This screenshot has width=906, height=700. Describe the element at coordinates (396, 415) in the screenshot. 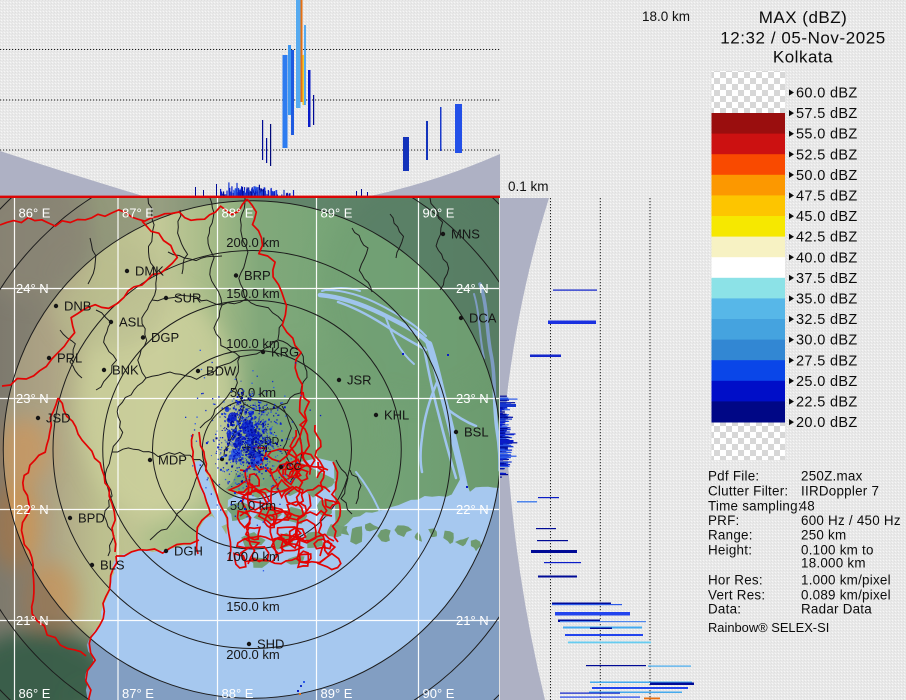

I see `svg-text: KHL` at that location.